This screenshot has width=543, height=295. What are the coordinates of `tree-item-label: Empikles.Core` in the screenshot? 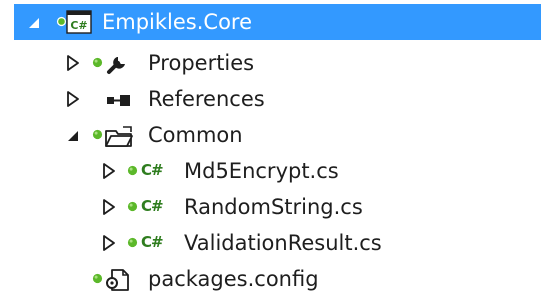 It's located at (177, 22).